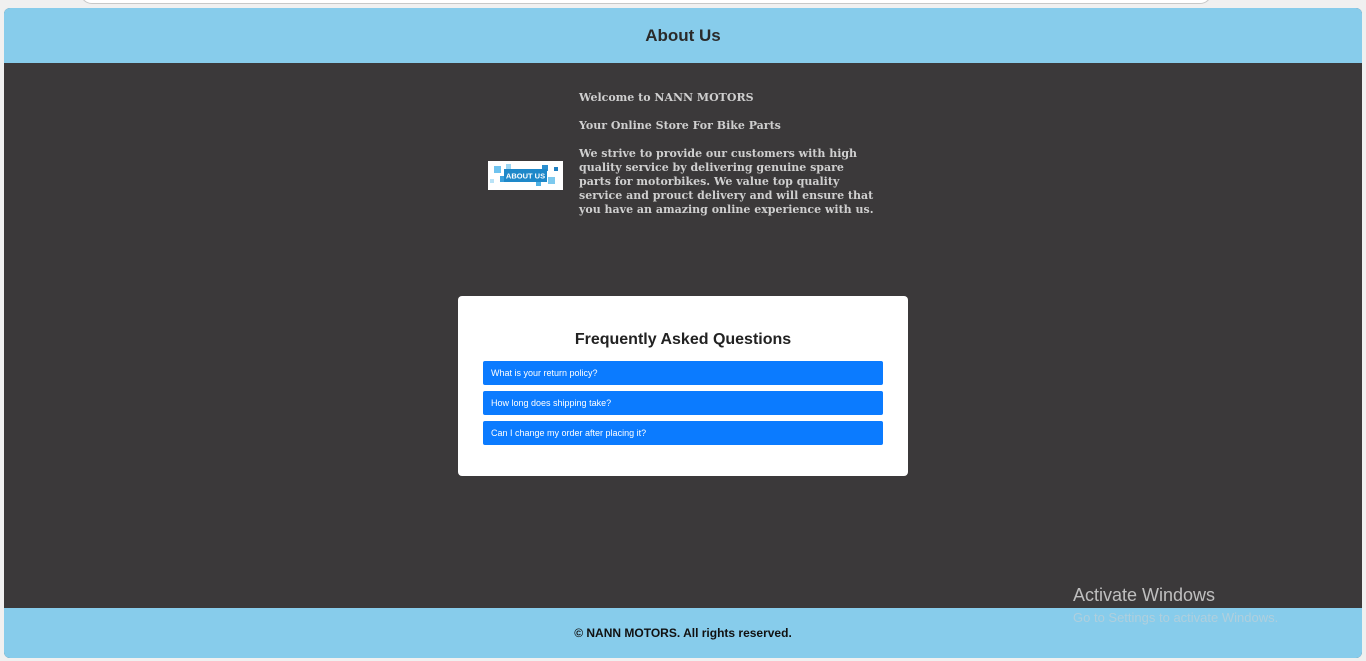  Describe the element at coordinates (683, 403) in the screenshot. I see `faq-question-shipping-time: How long does shipping take?` at that location.